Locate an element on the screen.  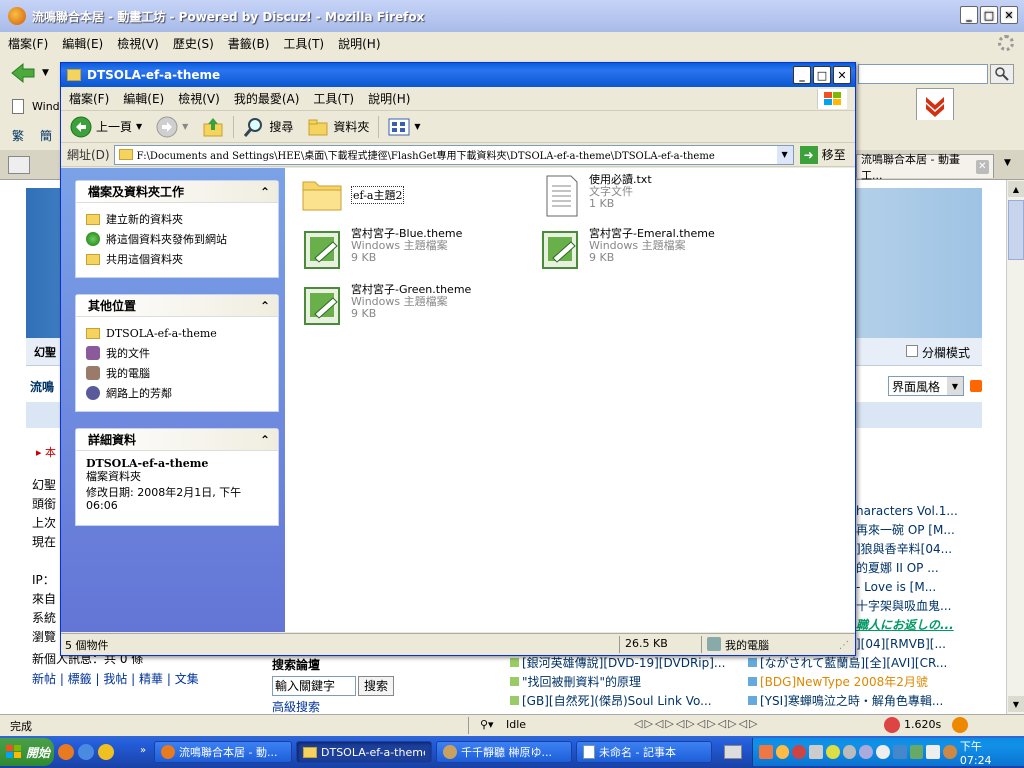
advanced-search-link: 高級搜索 is located at coordinates (296, 706).